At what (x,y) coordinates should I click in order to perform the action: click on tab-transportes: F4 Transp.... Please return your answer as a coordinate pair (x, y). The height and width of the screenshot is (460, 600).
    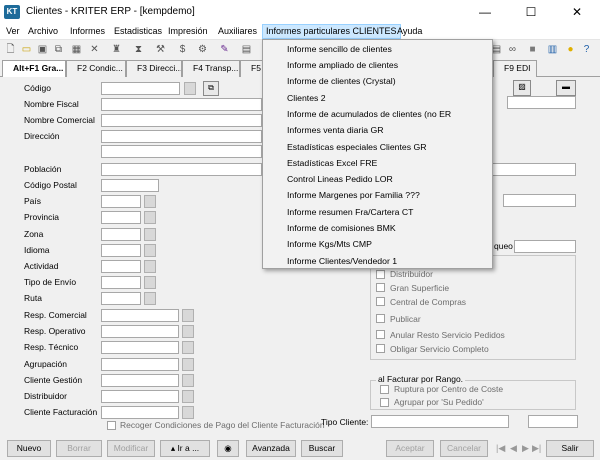
    Looking at the image, I should click on (211, 68).